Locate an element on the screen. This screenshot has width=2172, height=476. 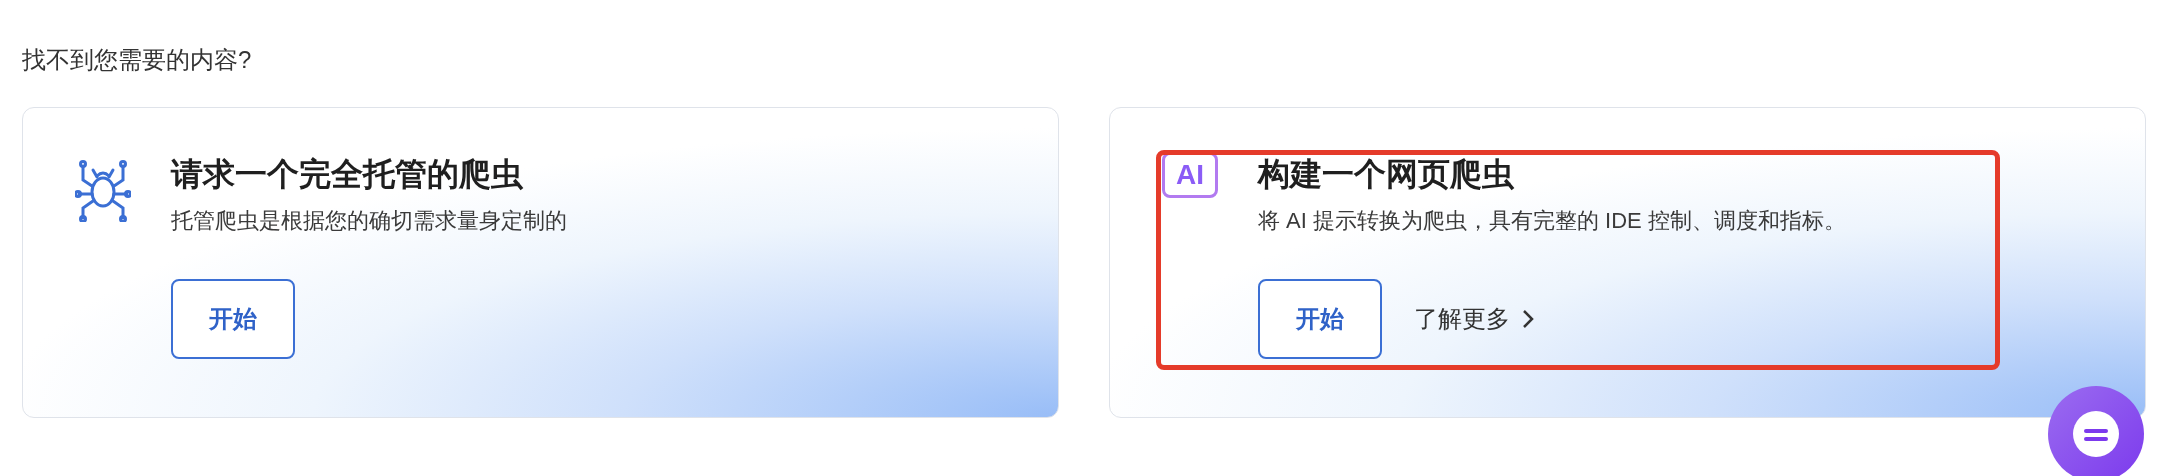
card-title: 构建一个网页爬虫 is located at coordinates (1386, 174).